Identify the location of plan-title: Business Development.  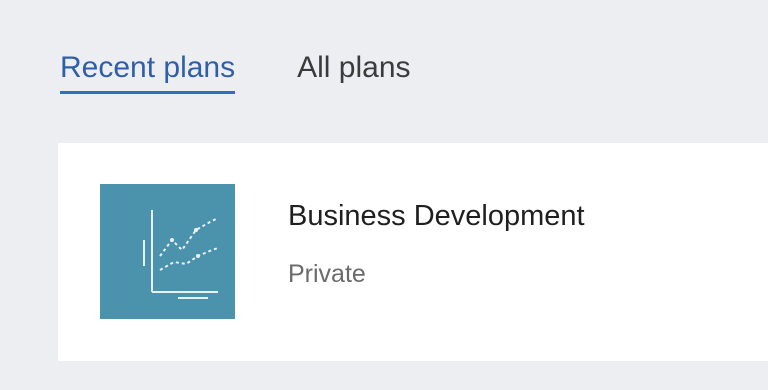
(436, 216).